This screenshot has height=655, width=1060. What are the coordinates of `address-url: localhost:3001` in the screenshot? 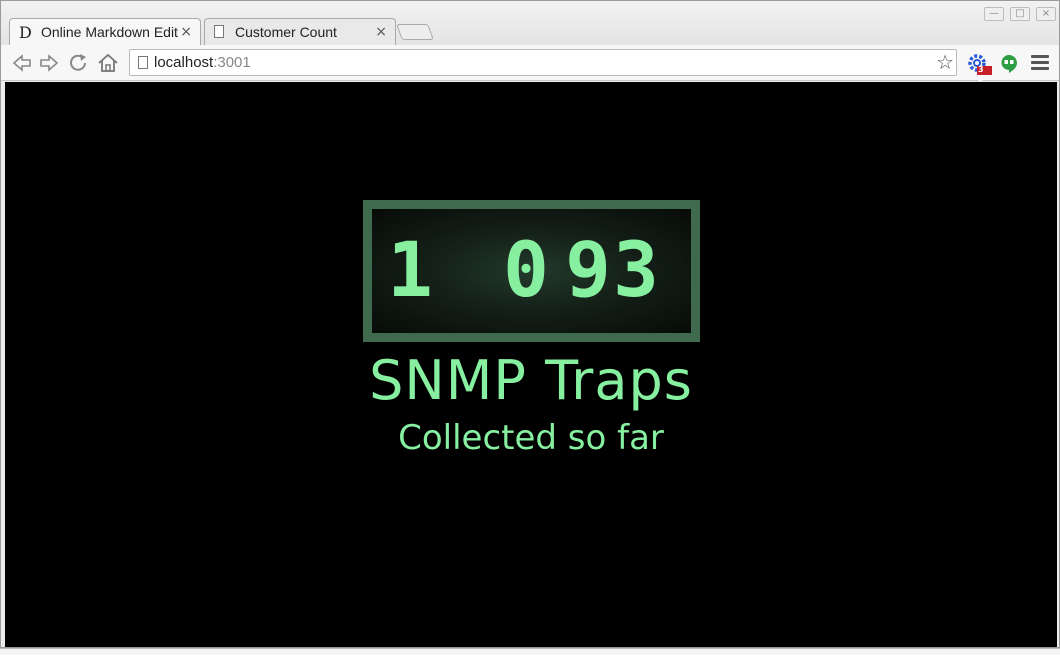 It's located at (202, 62).